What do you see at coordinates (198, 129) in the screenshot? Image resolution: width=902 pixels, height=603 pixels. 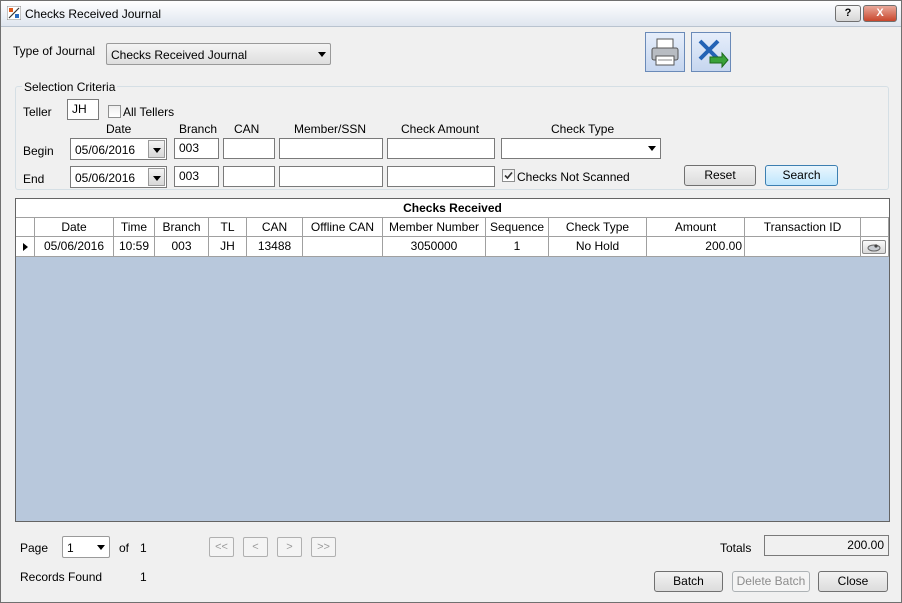 I see `branch-column-header: Branch` at bounding box center [198, 129].